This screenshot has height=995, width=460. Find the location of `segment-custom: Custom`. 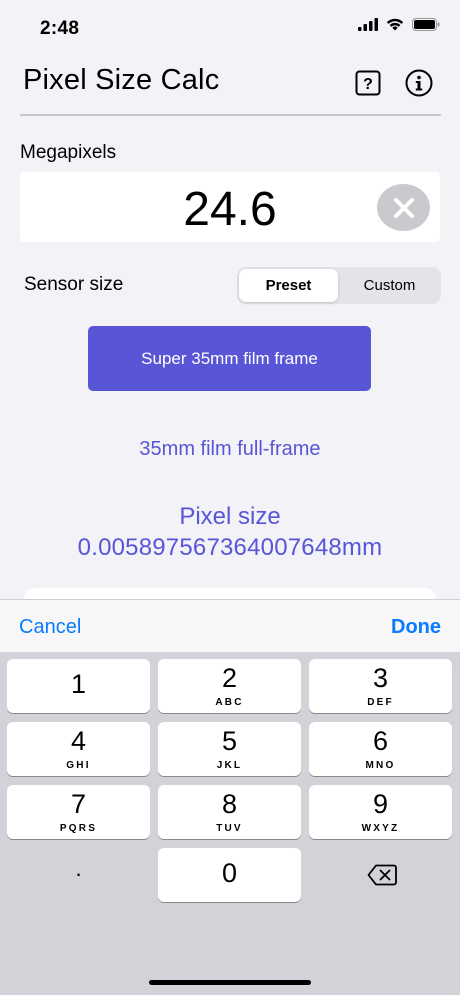

segment-custom: Custom is located at coordinates (389, 285).